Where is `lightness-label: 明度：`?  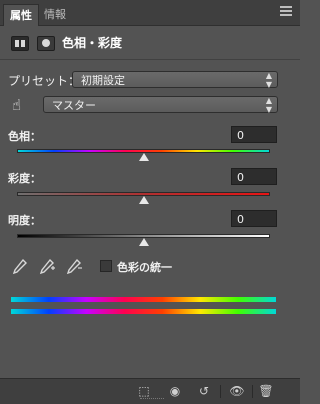 lightness-label: 明度： is located at coordinates (24, 220).